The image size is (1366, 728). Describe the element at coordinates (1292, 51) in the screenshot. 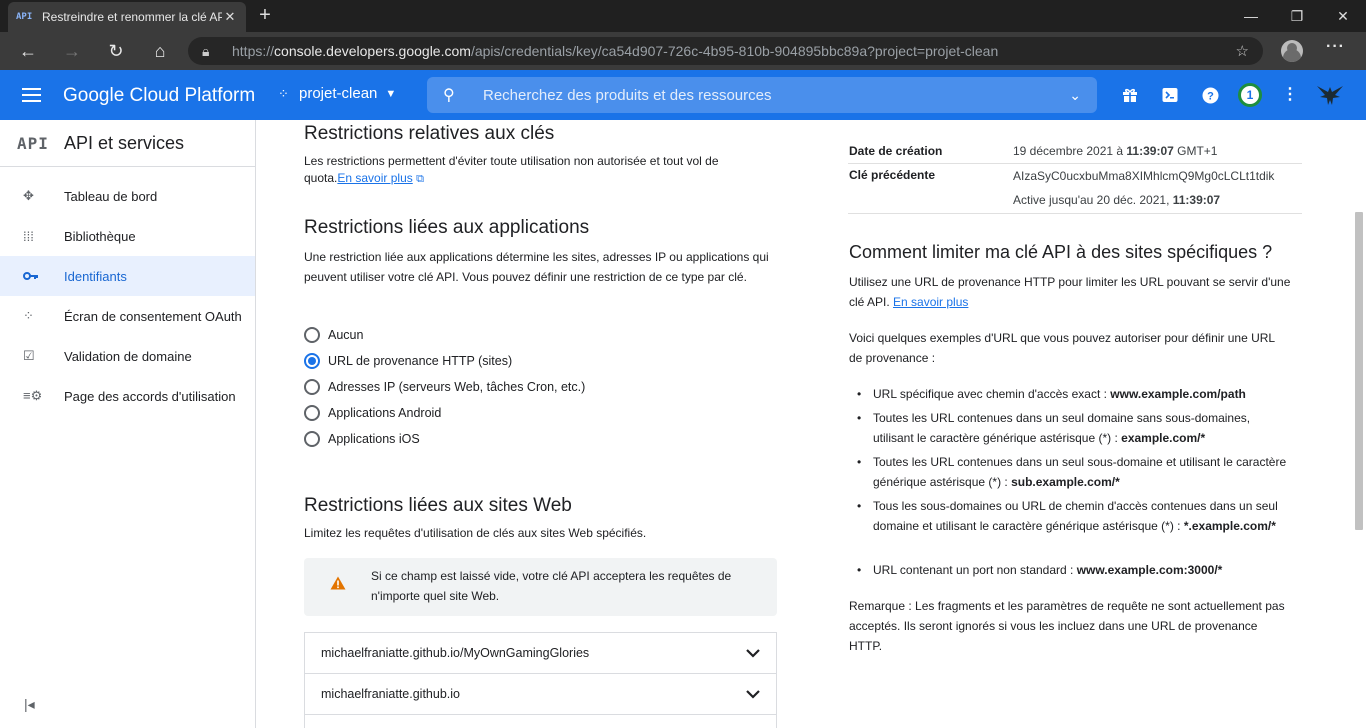

I see `profile-avatar` at that location.